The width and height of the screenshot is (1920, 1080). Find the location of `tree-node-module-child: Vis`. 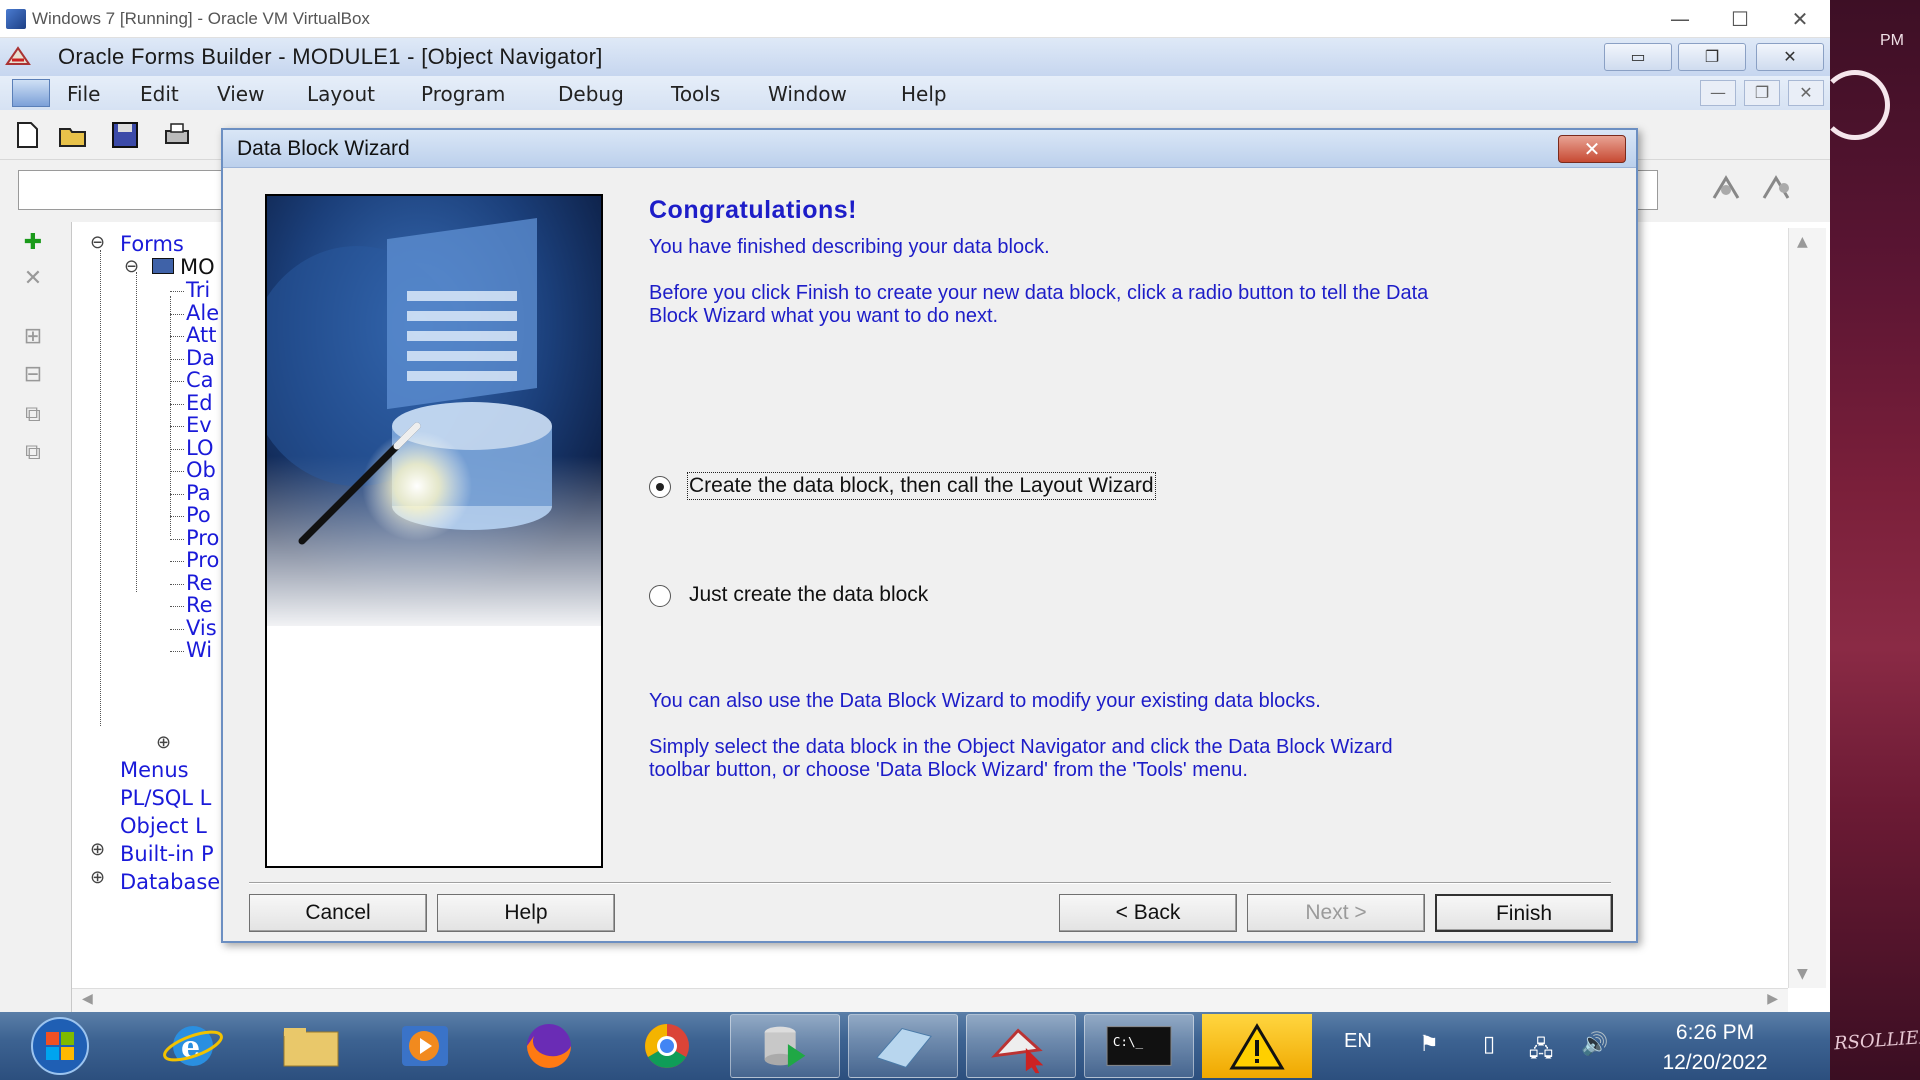

tree-node-module-child: Vis is located at coordinates (201, 628).